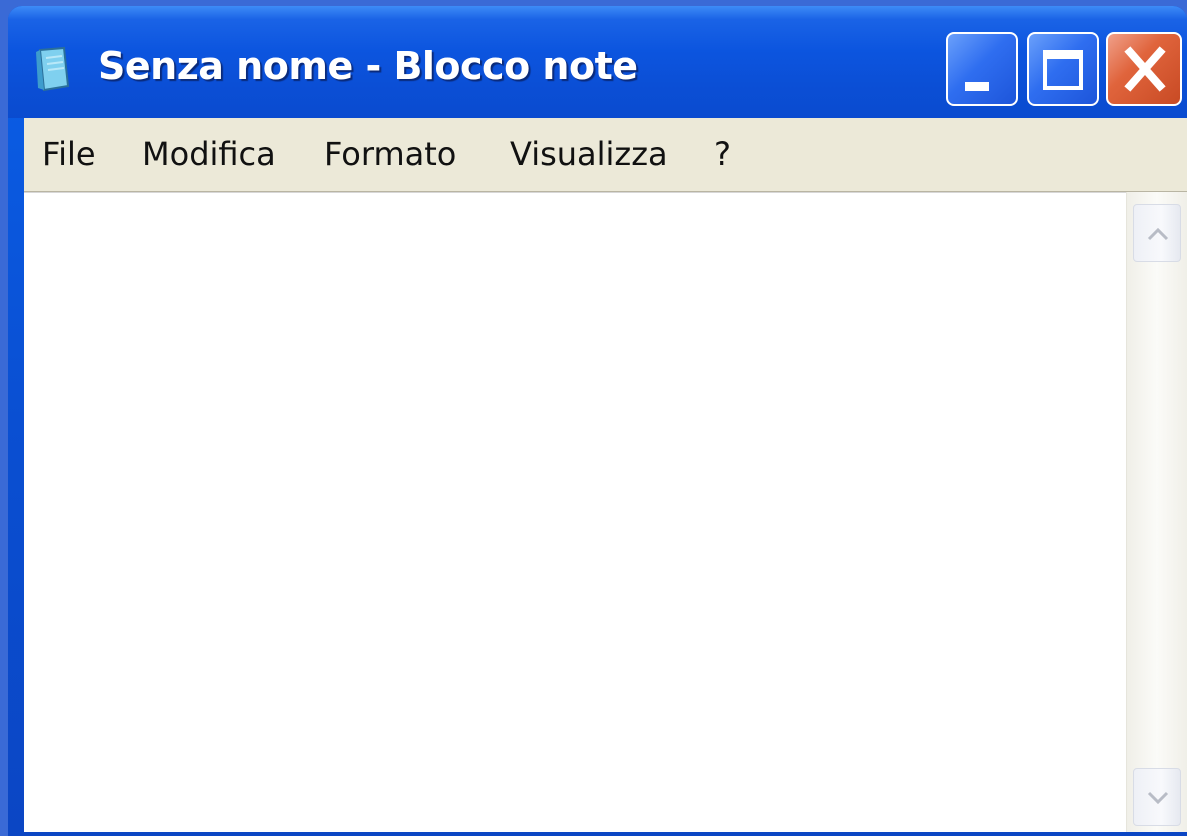  I want to click on scroll-up-button, so click(1157, 233).